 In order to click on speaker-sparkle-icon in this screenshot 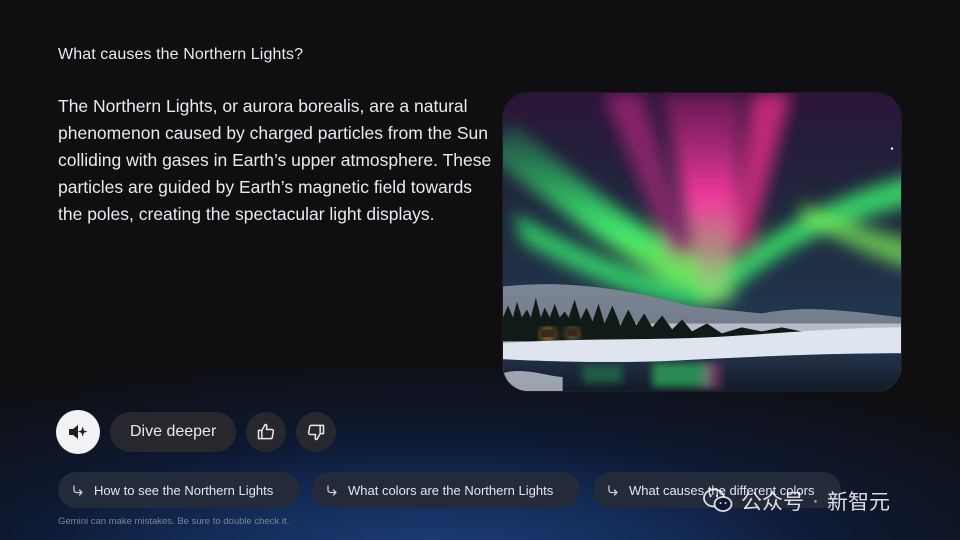, I will do `click(78, 432)`.